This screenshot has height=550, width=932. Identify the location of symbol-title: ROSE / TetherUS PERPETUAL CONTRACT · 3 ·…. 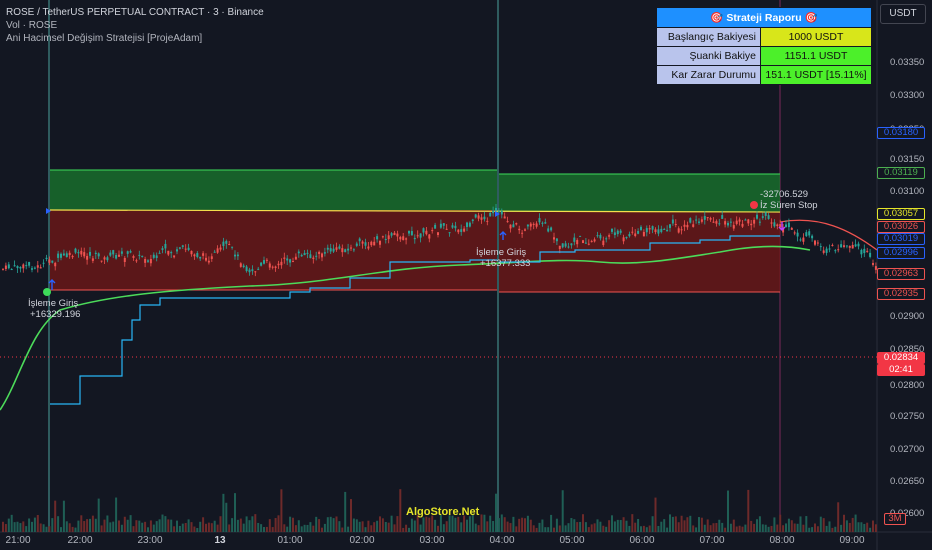
(135, 12).